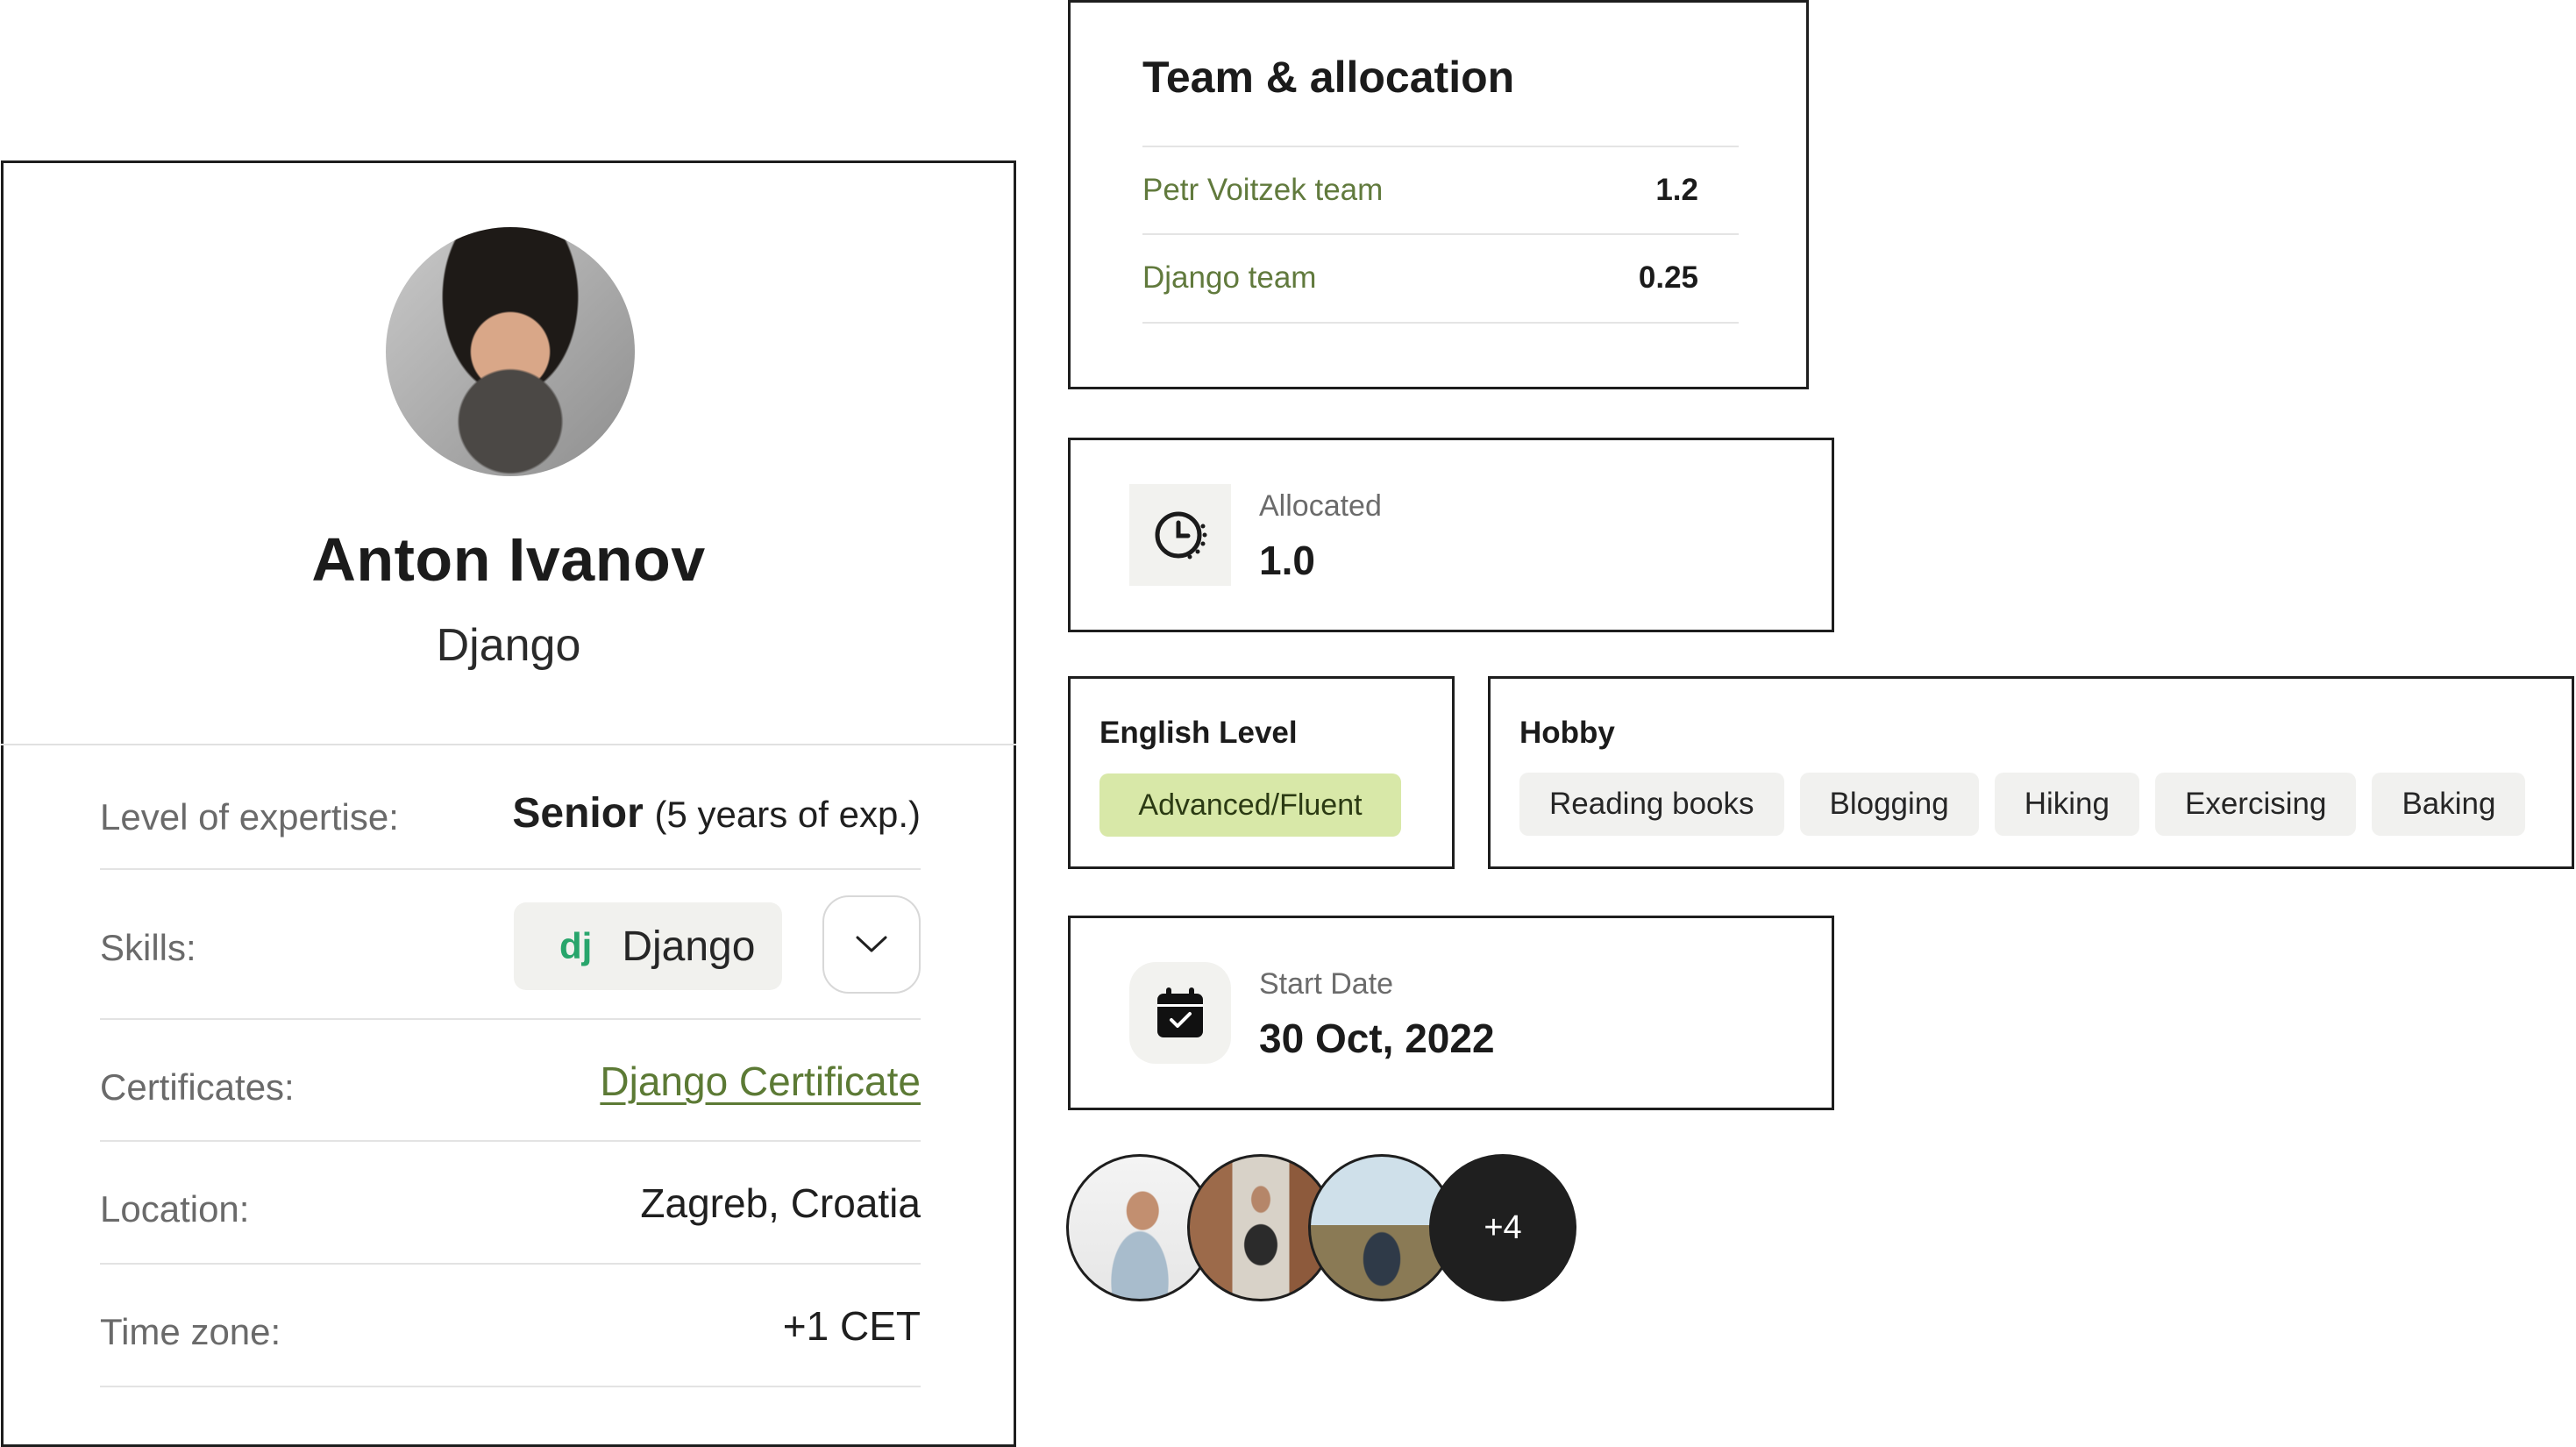  Describe the element at coordinates (1328, 78) in the screenshot. I see `team-title: Team & allocation` at that location.